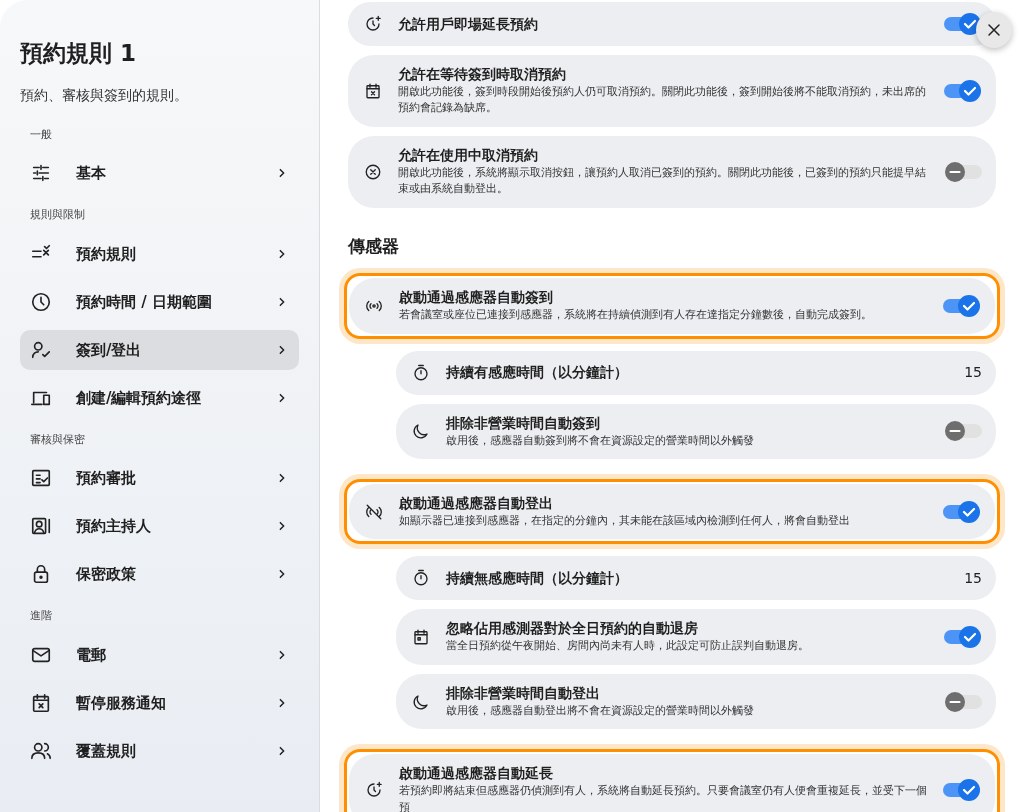 The height and width of the screenshot is (812, 1024). What do you see at coordinates (537, 373) in the screenshot?
I see `setting-title: 持續有感應時間（以分鐘計）` at bounding box center [537, 373].